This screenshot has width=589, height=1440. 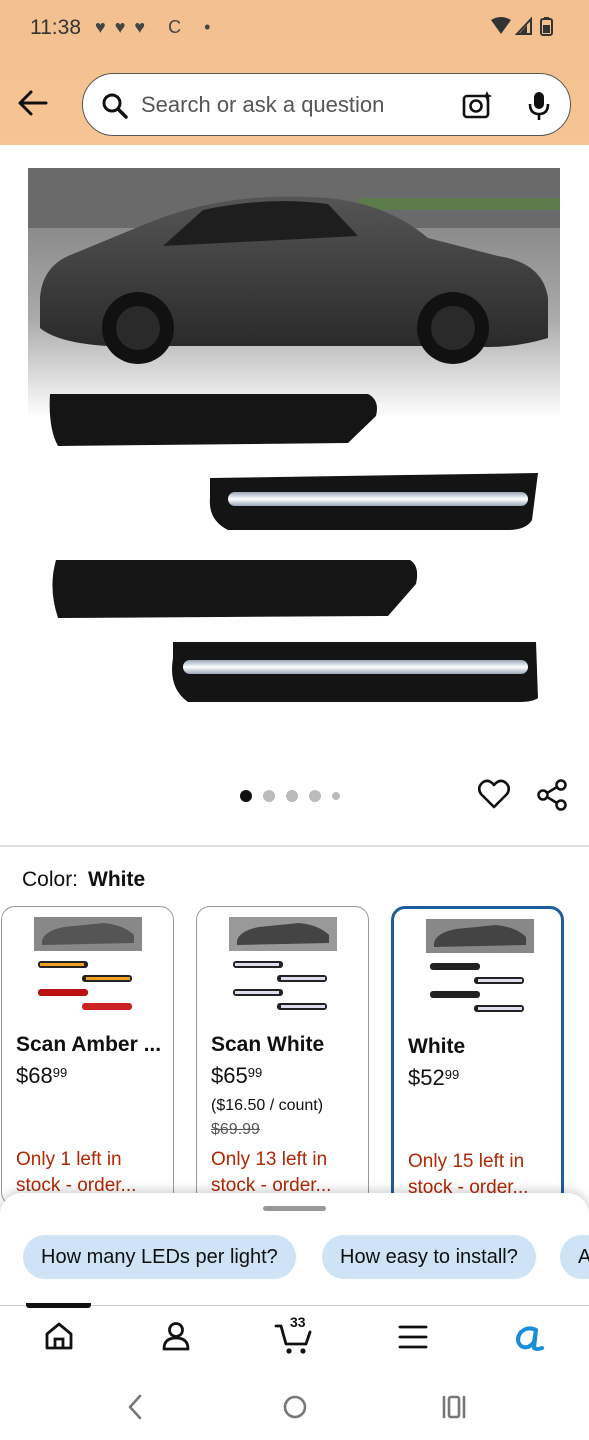 I want to click on search-bar, so click(x=326, y=104).